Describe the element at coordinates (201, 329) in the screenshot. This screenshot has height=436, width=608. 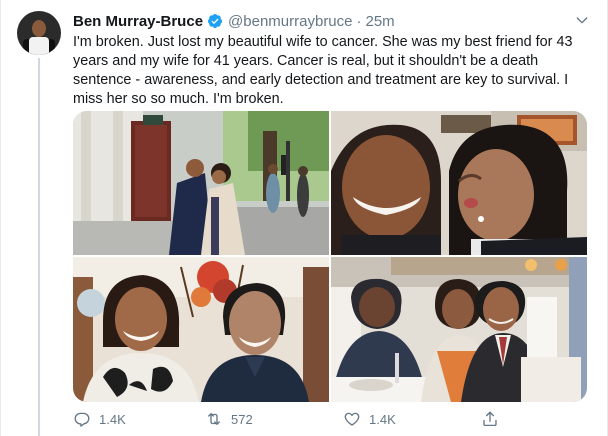
I see `couple-seated-indoors-photo` at that location.